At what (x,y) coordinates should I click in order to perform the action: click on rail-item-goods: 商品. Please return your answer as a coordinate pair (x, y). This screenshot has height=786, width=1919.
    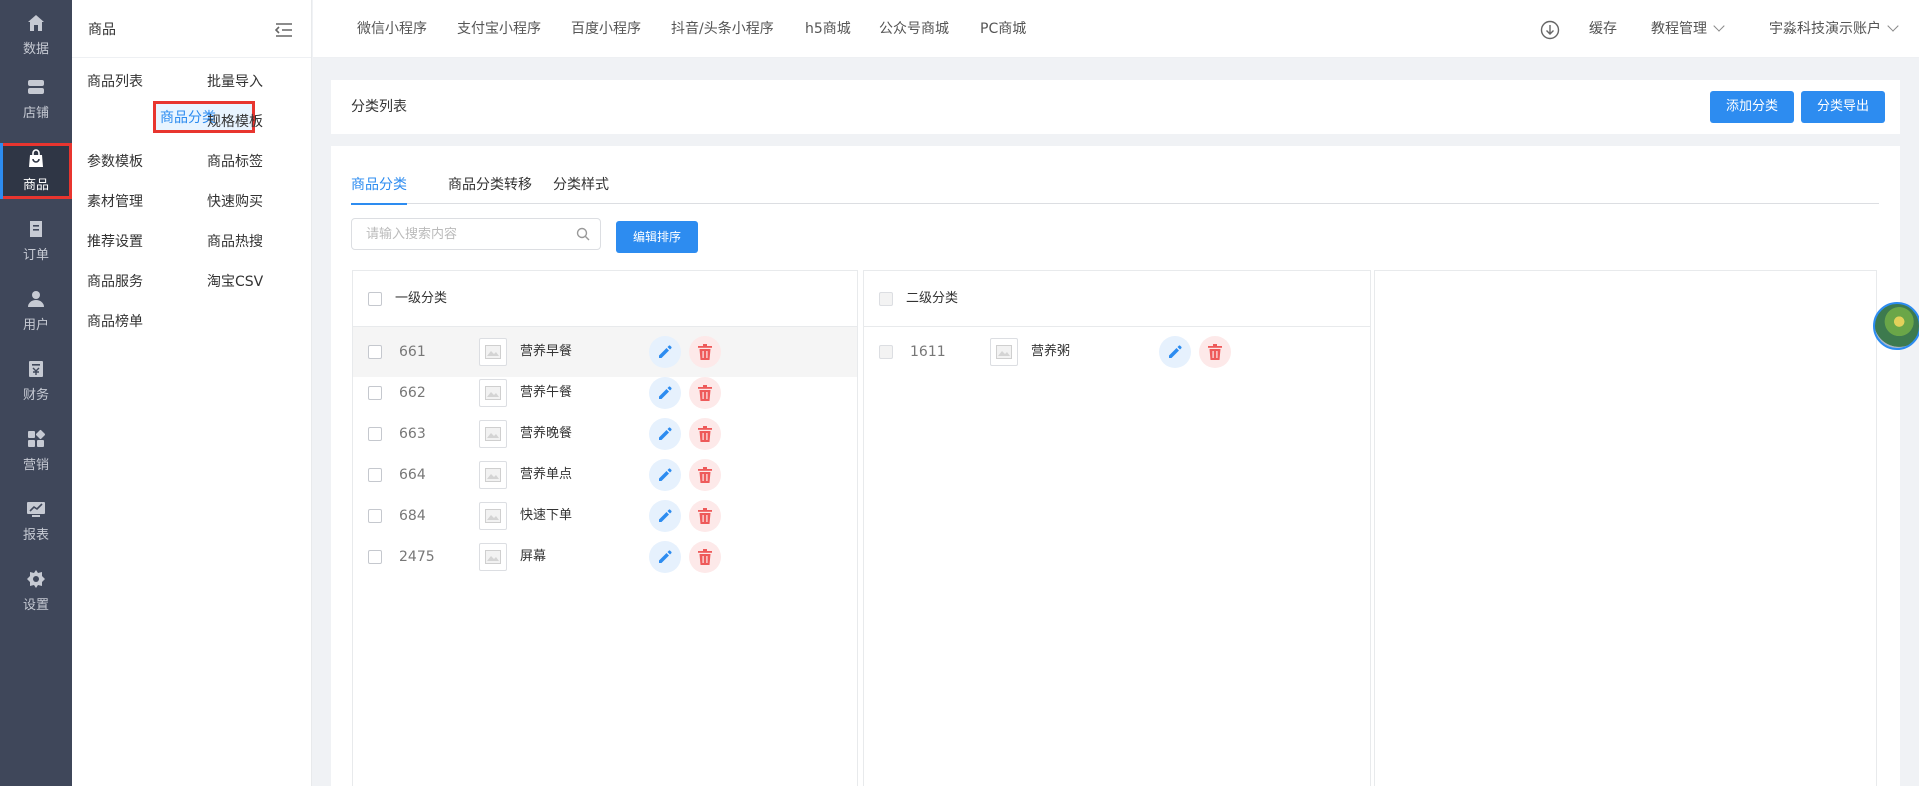
    Looking at the image, I should click on (36, 171).